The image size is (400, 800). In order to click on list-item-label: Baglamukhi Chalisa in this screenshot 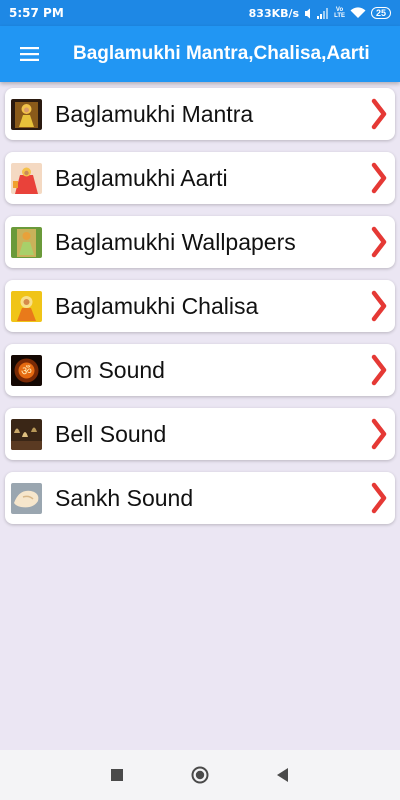, I will do `click(157, 305)`.